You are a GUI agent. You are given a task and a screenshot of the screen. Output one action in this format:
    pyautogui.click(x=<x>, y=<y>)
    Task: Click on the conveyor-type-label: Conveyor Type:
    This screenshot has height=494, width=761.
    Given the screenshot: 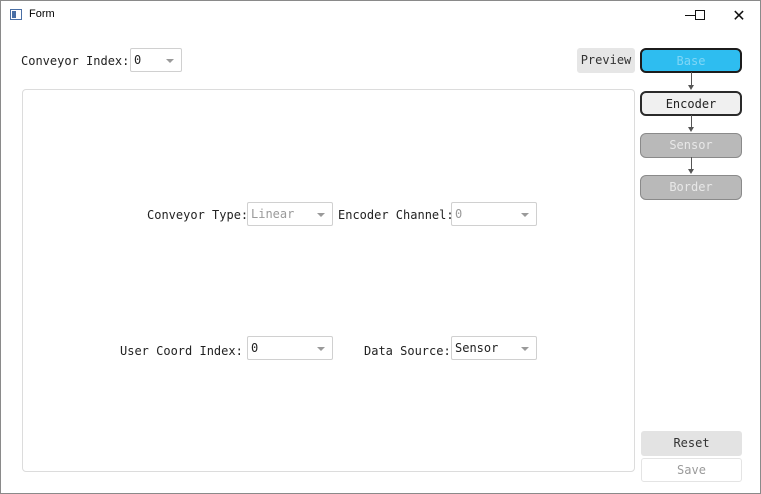 What is the action you would take?
    pyautogui.click(x=198, y=215)
    